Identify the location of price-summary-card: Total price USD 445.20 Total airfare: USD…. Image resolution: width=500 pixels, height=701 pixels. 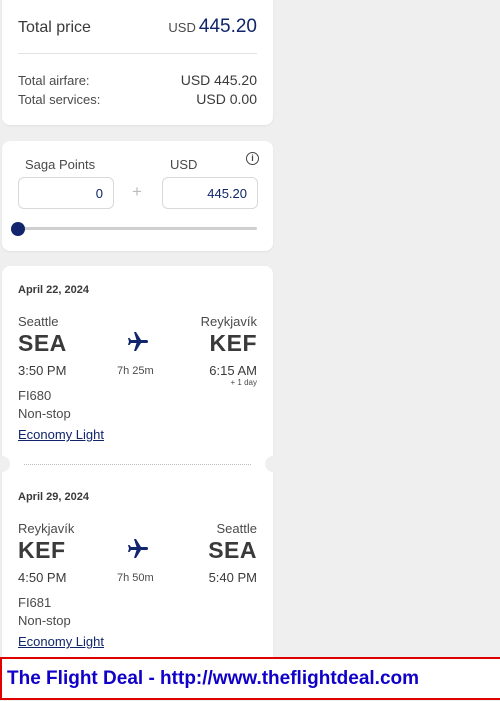
(137, 62).